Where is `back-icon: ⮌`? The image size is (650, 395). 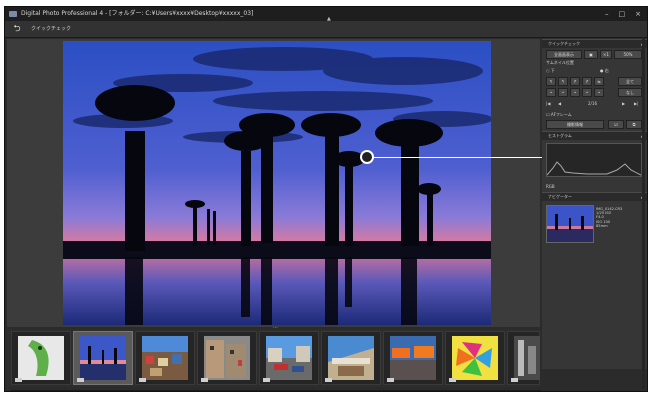
back-icon: ⮌ is located at coordinates (17, 29).